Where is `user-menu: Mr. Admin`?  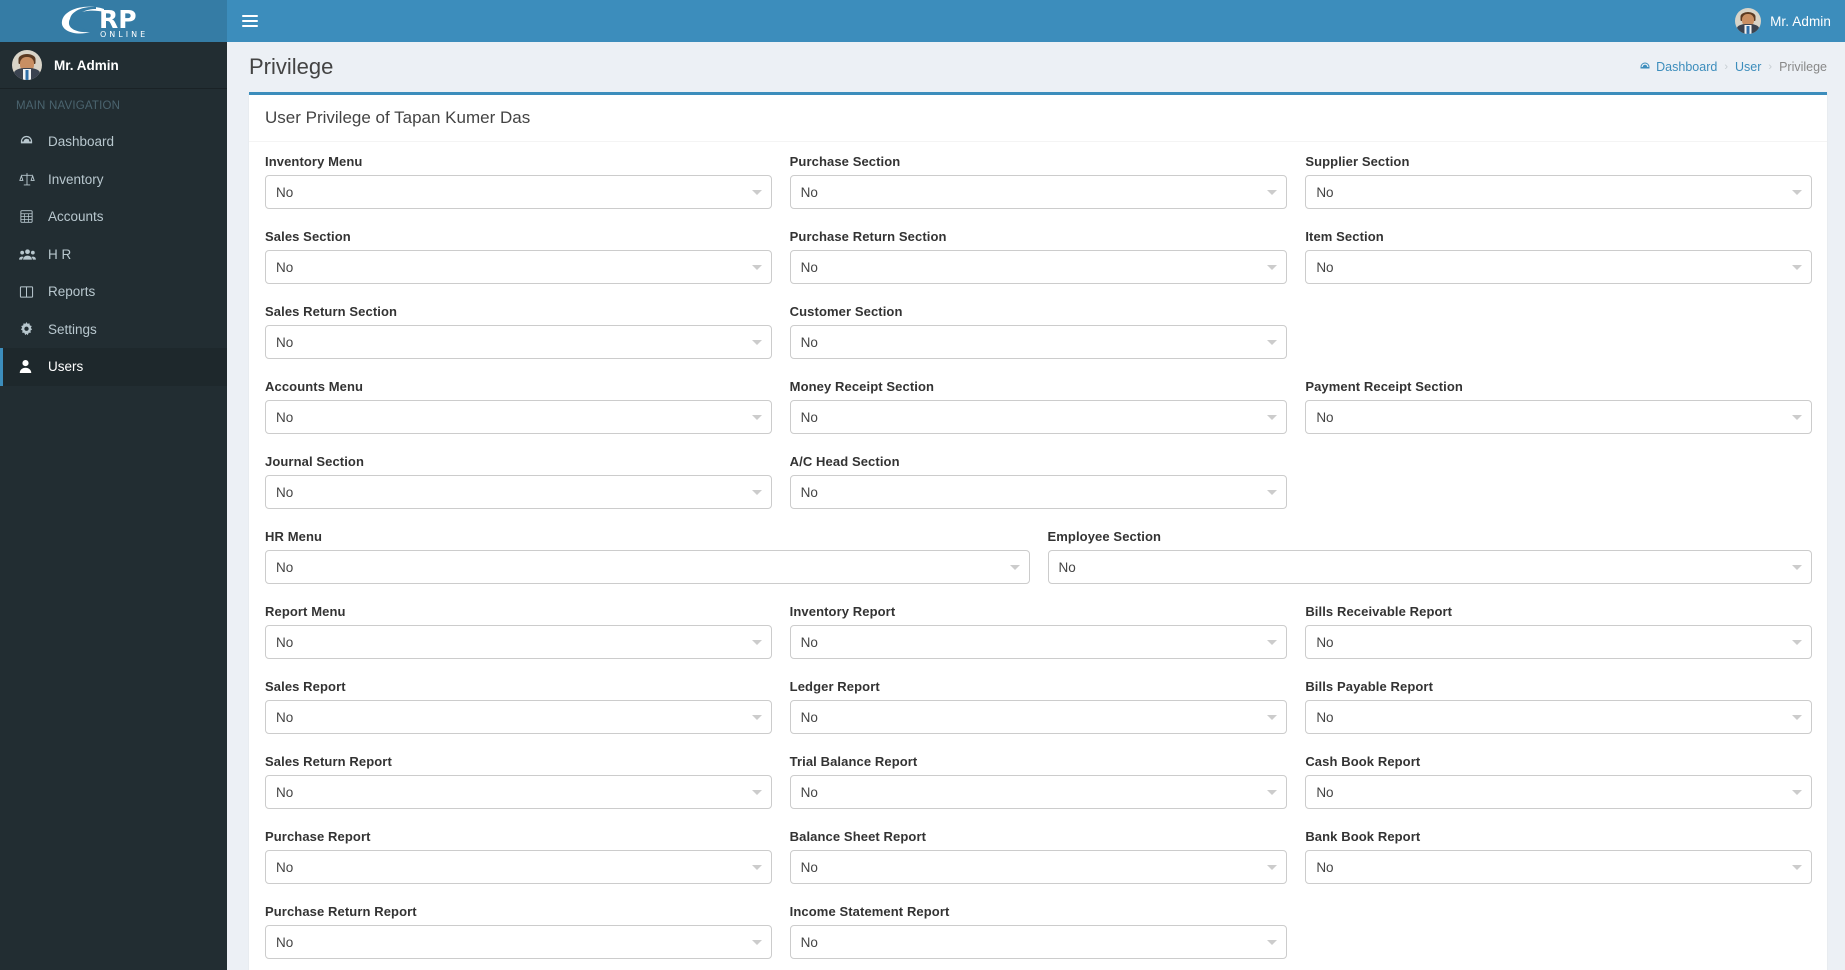
user-menu: Mr. Admin is located at coordinates (1790, 21).